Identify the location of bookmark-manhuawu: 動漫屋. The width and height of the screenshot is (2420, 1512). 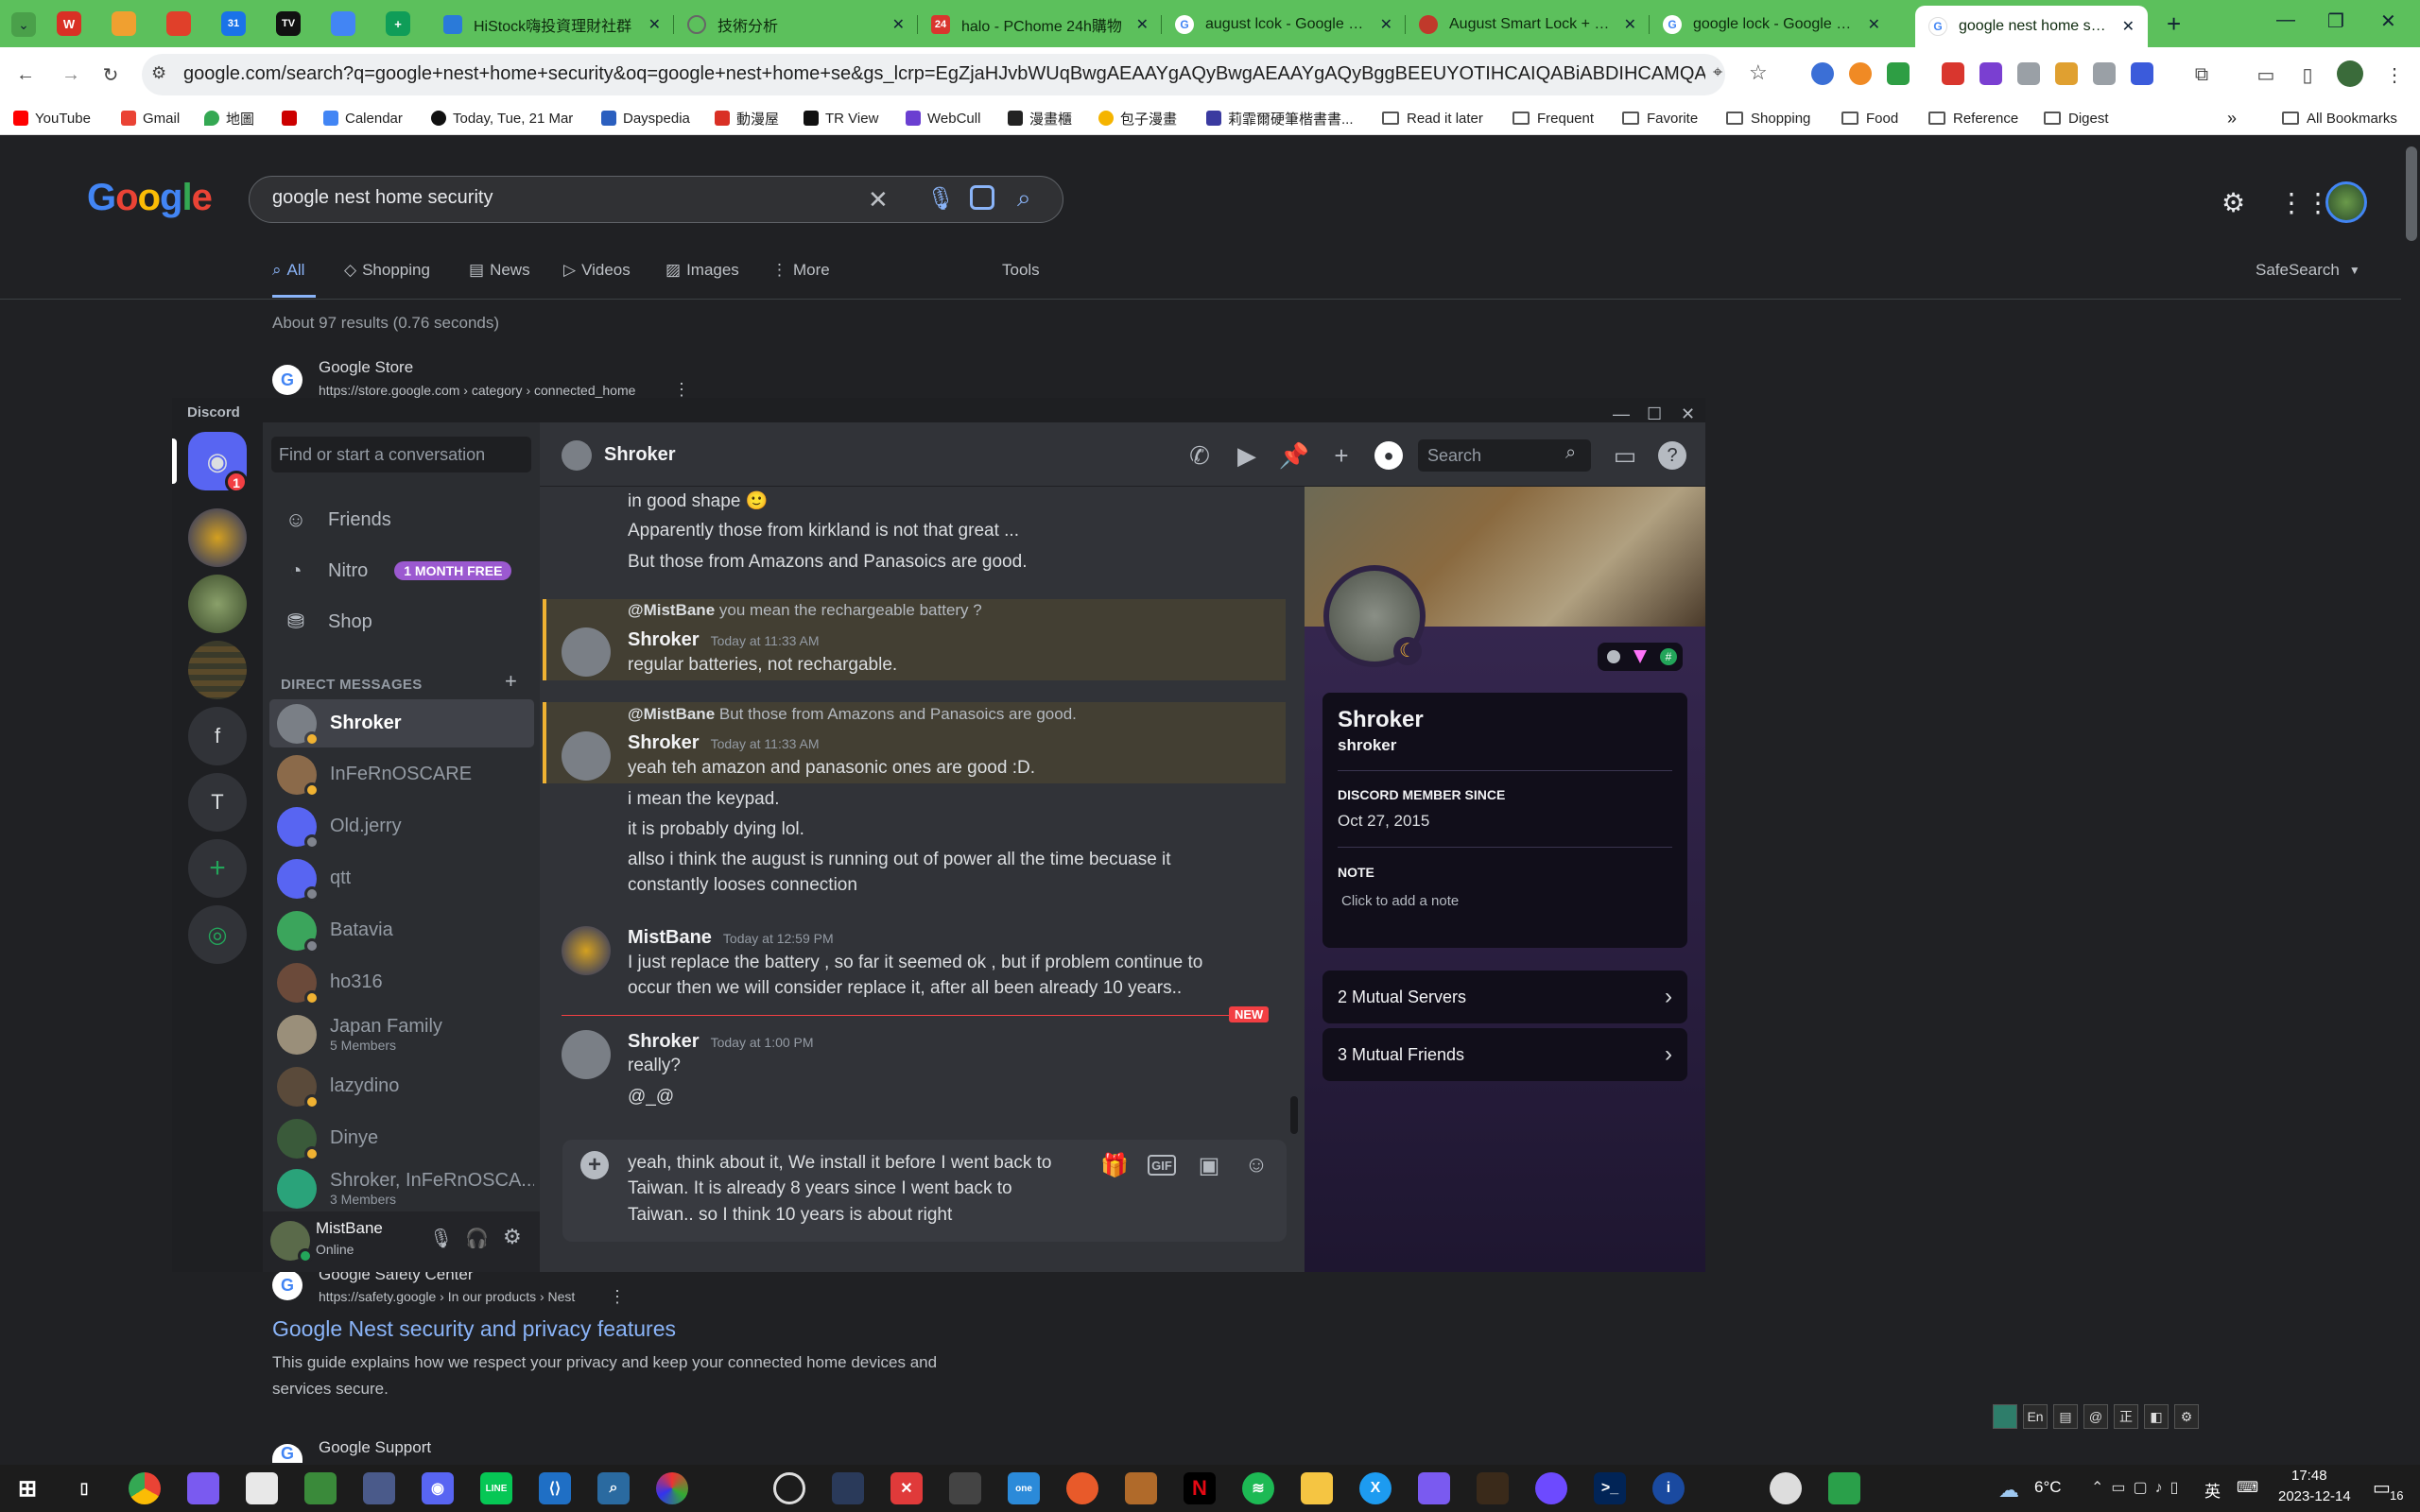
(747, 118).